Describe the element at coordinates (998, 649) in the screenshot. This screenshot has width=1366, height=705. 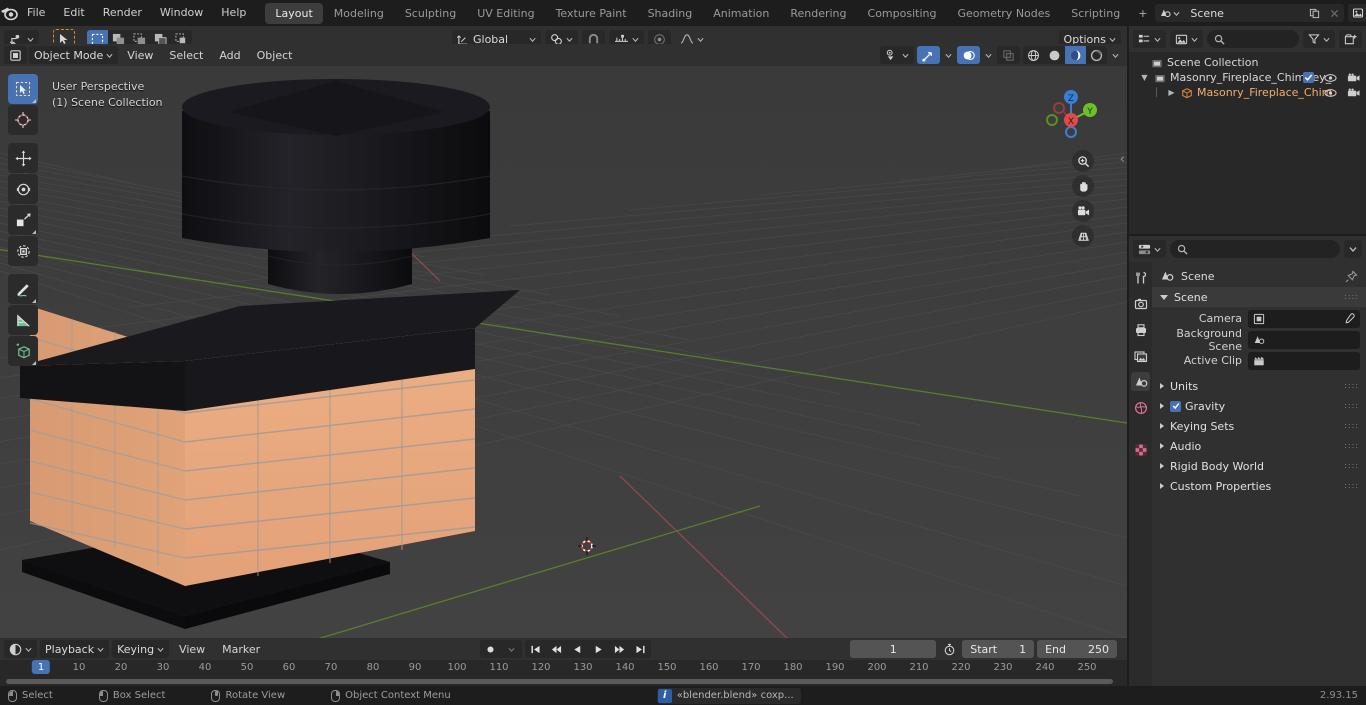
I see `frame-start-field: Start 1` at that location.